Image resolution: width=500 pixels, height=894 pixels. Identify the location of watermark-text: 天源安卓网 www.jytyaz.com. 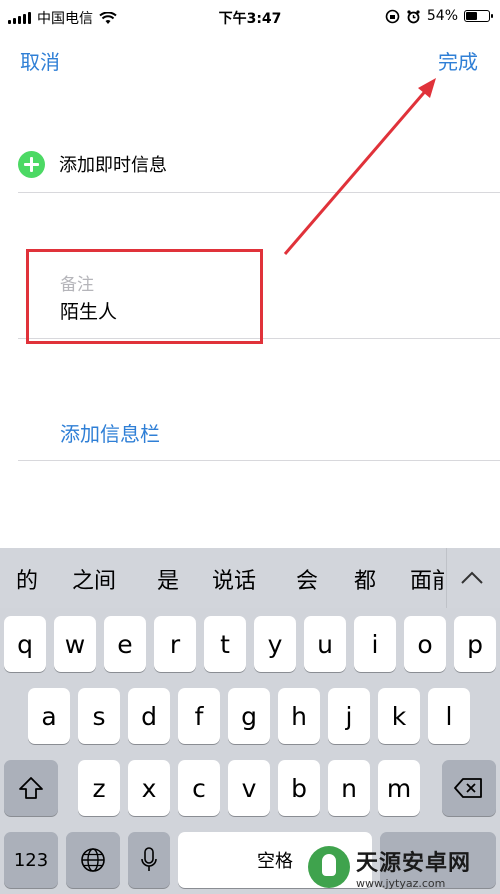
(413, 867).